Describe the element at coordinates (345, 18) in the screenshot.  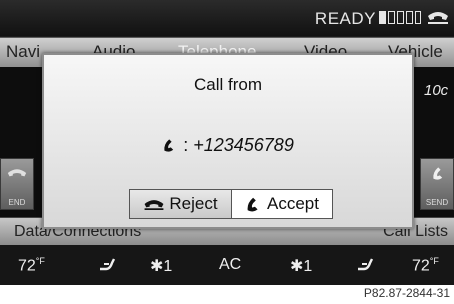
I see `ready-status: READY` at that location.